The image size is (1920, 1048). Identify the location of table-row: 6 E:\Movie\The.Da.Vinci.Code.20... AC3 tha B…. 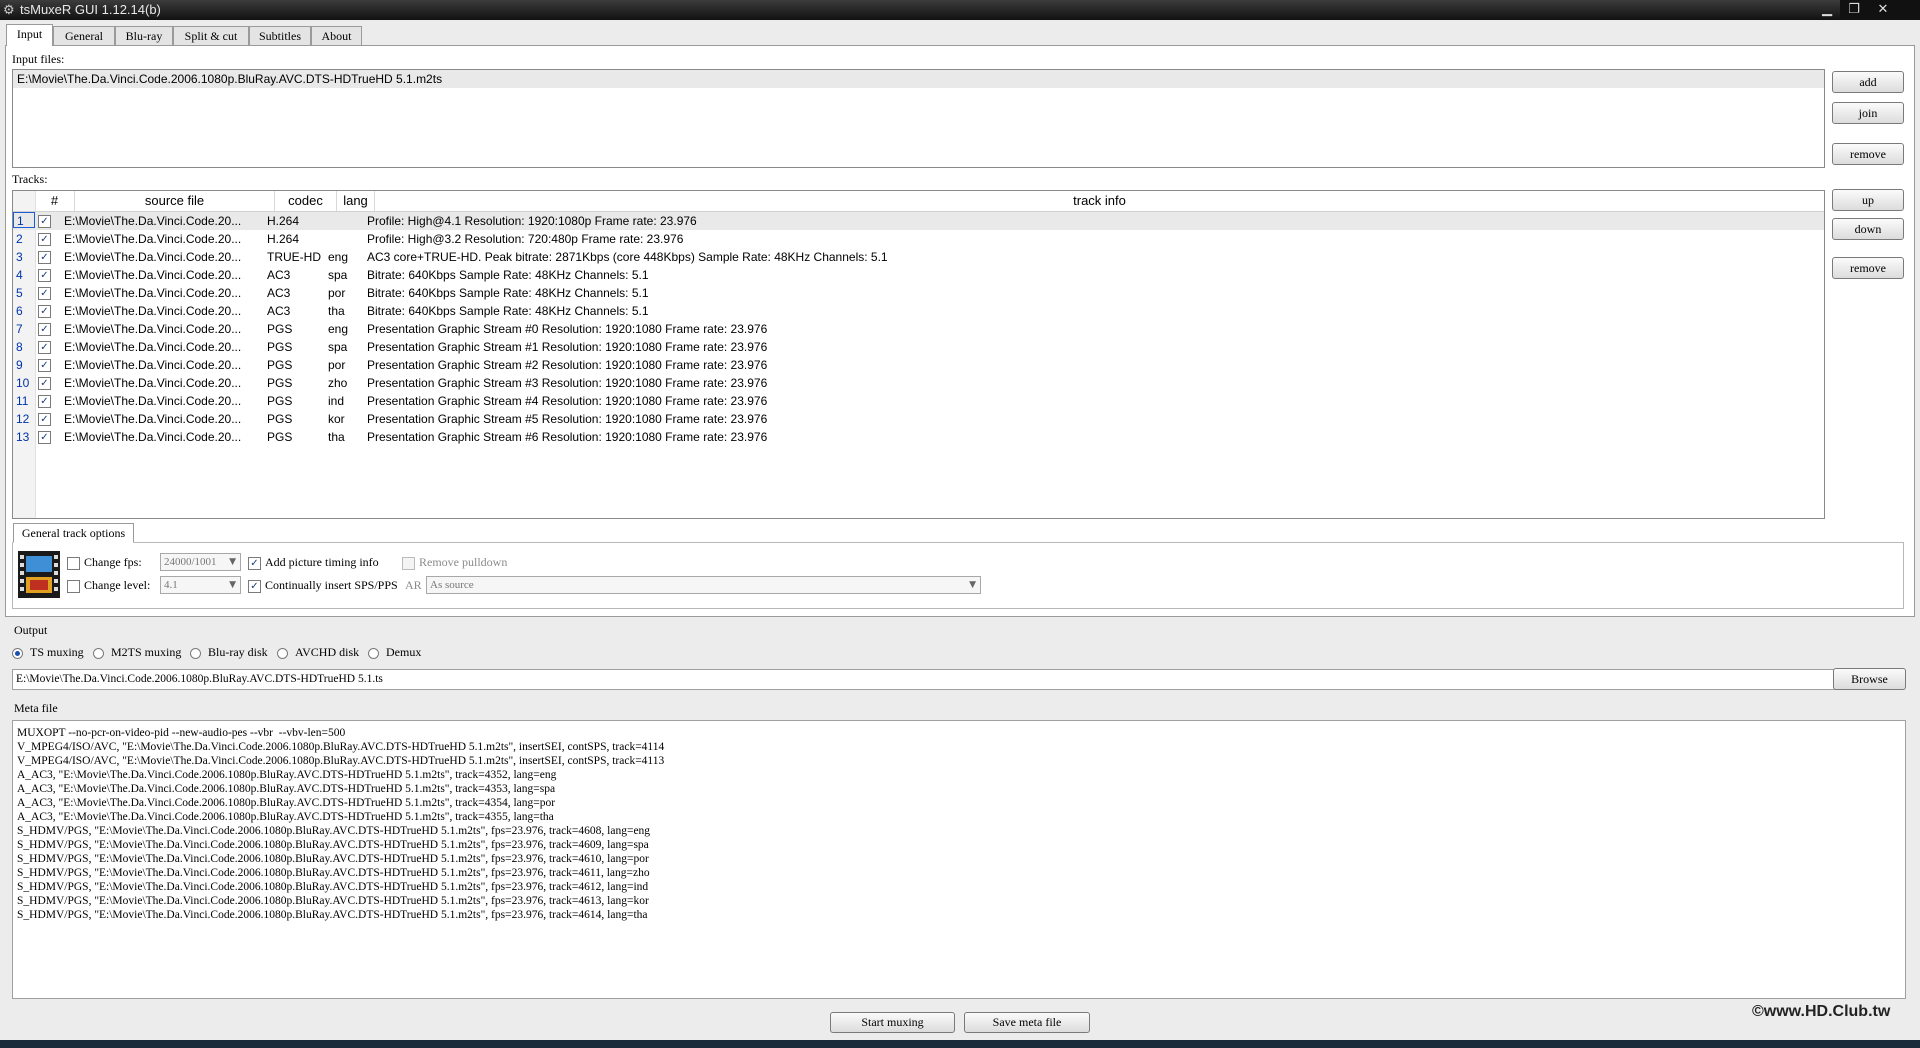
(918, 311).